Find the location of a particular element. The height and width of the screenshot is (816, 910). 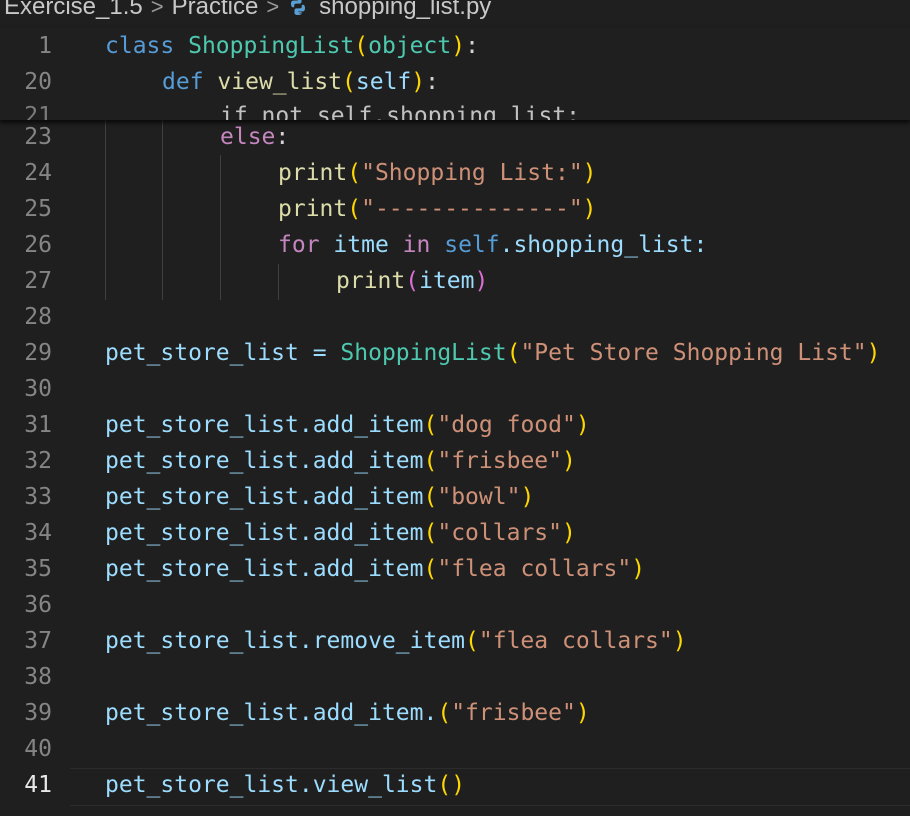

function-name: view_list is located at coordinates (280, 82).